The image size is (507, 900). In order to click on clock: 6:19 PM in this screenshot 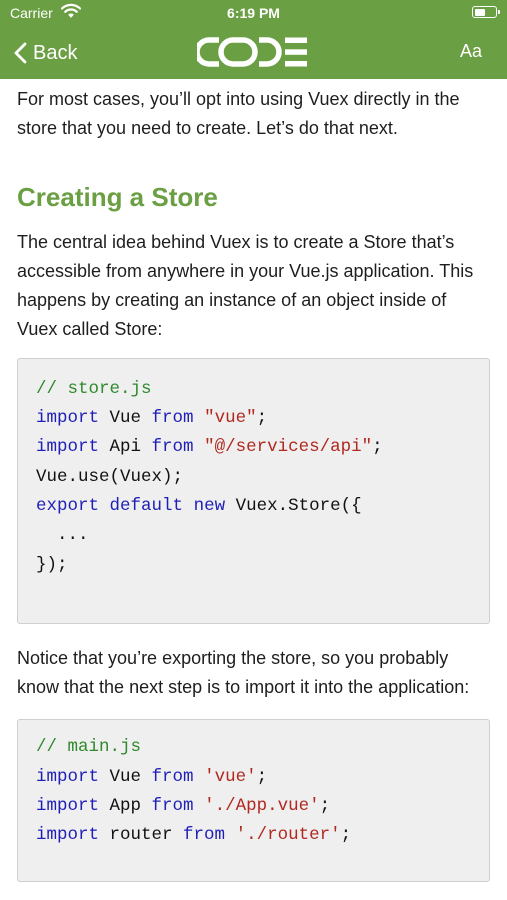, I will do `click(253, 13)`.